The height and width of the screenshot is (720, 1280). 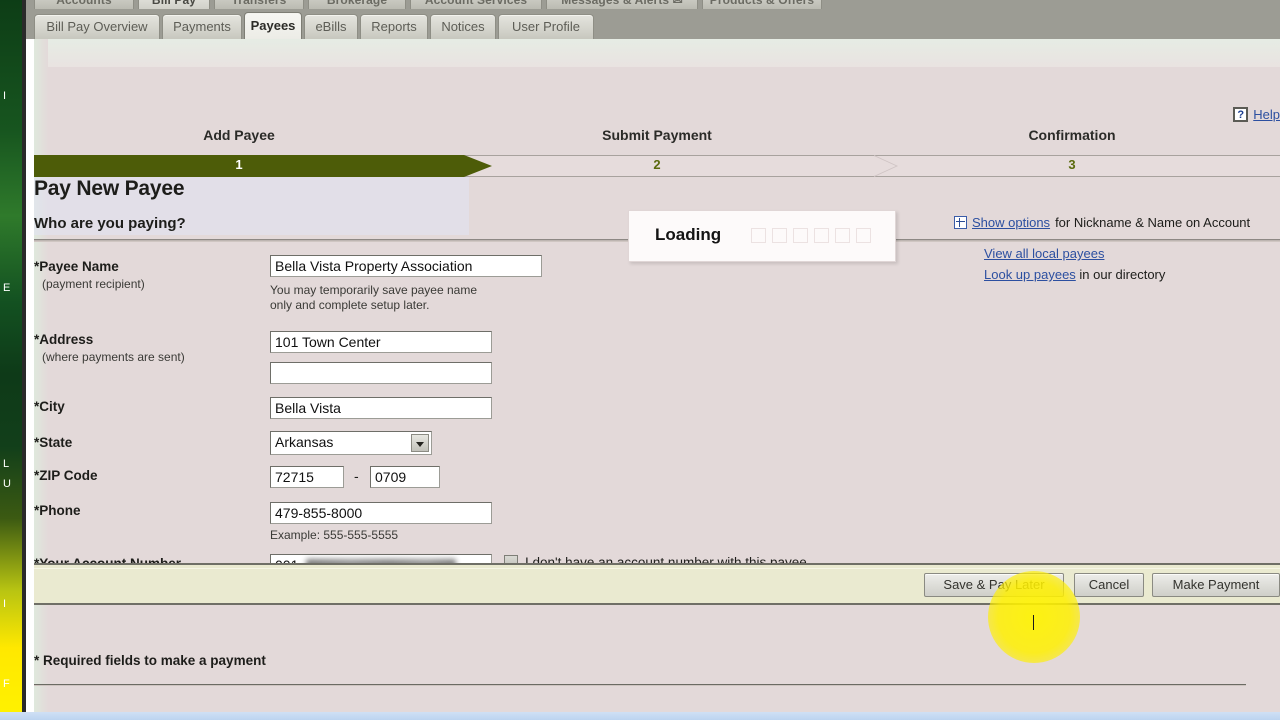 What do you see at coordinates (546, 27) in the screenshot?
I see `subtab-user-profile: User Profile` at bounding box center [546, 27].